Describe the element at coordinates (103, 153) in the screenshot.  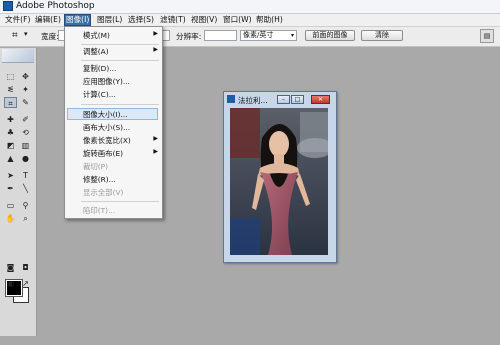
I see `menu-item-rotate-canvas: 旋转画布(E)` at that location.